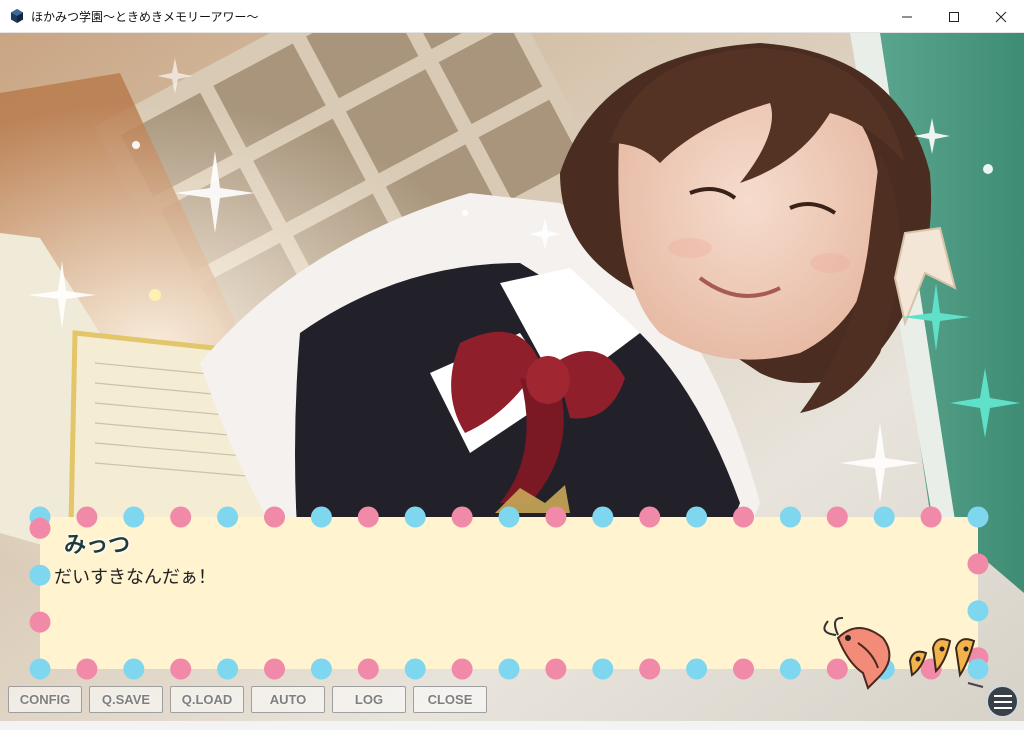  I want to click on minimize-button, so click(906, 16).